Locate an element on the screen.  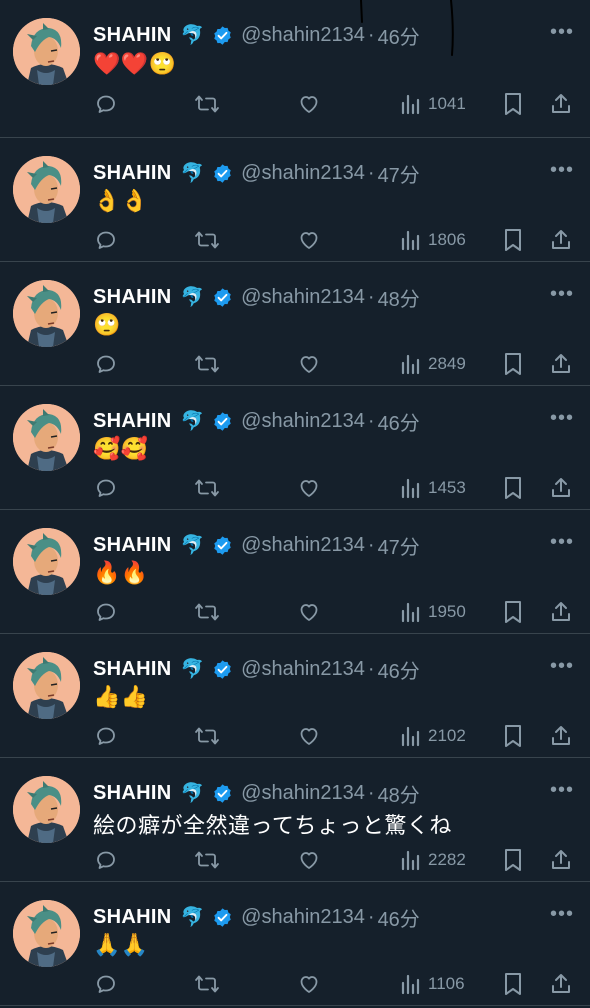
views-button: 2282 is located at coordinates (433, 860).